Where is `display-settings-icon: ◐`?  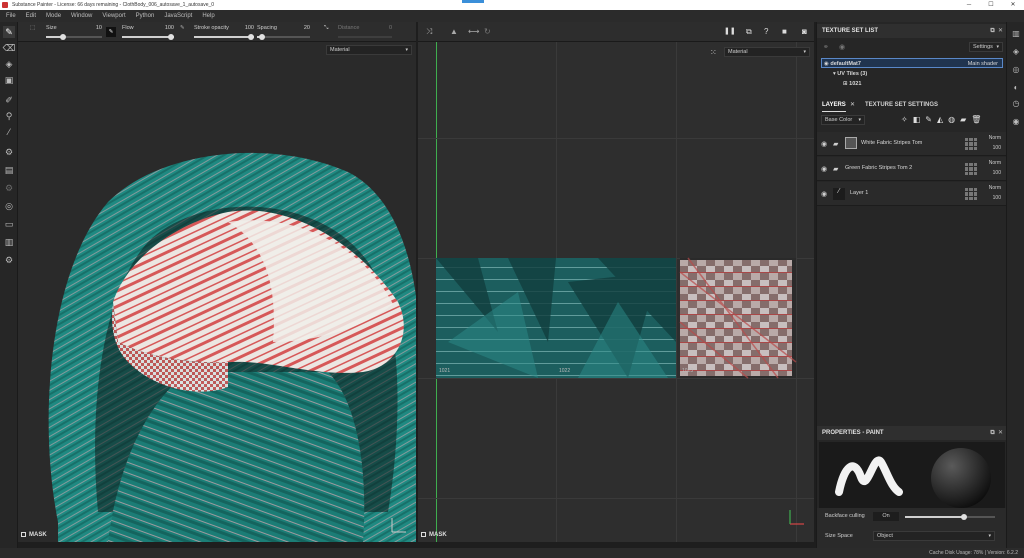 display-settings-icon: ◐ is located at coordinates (1016, 87).